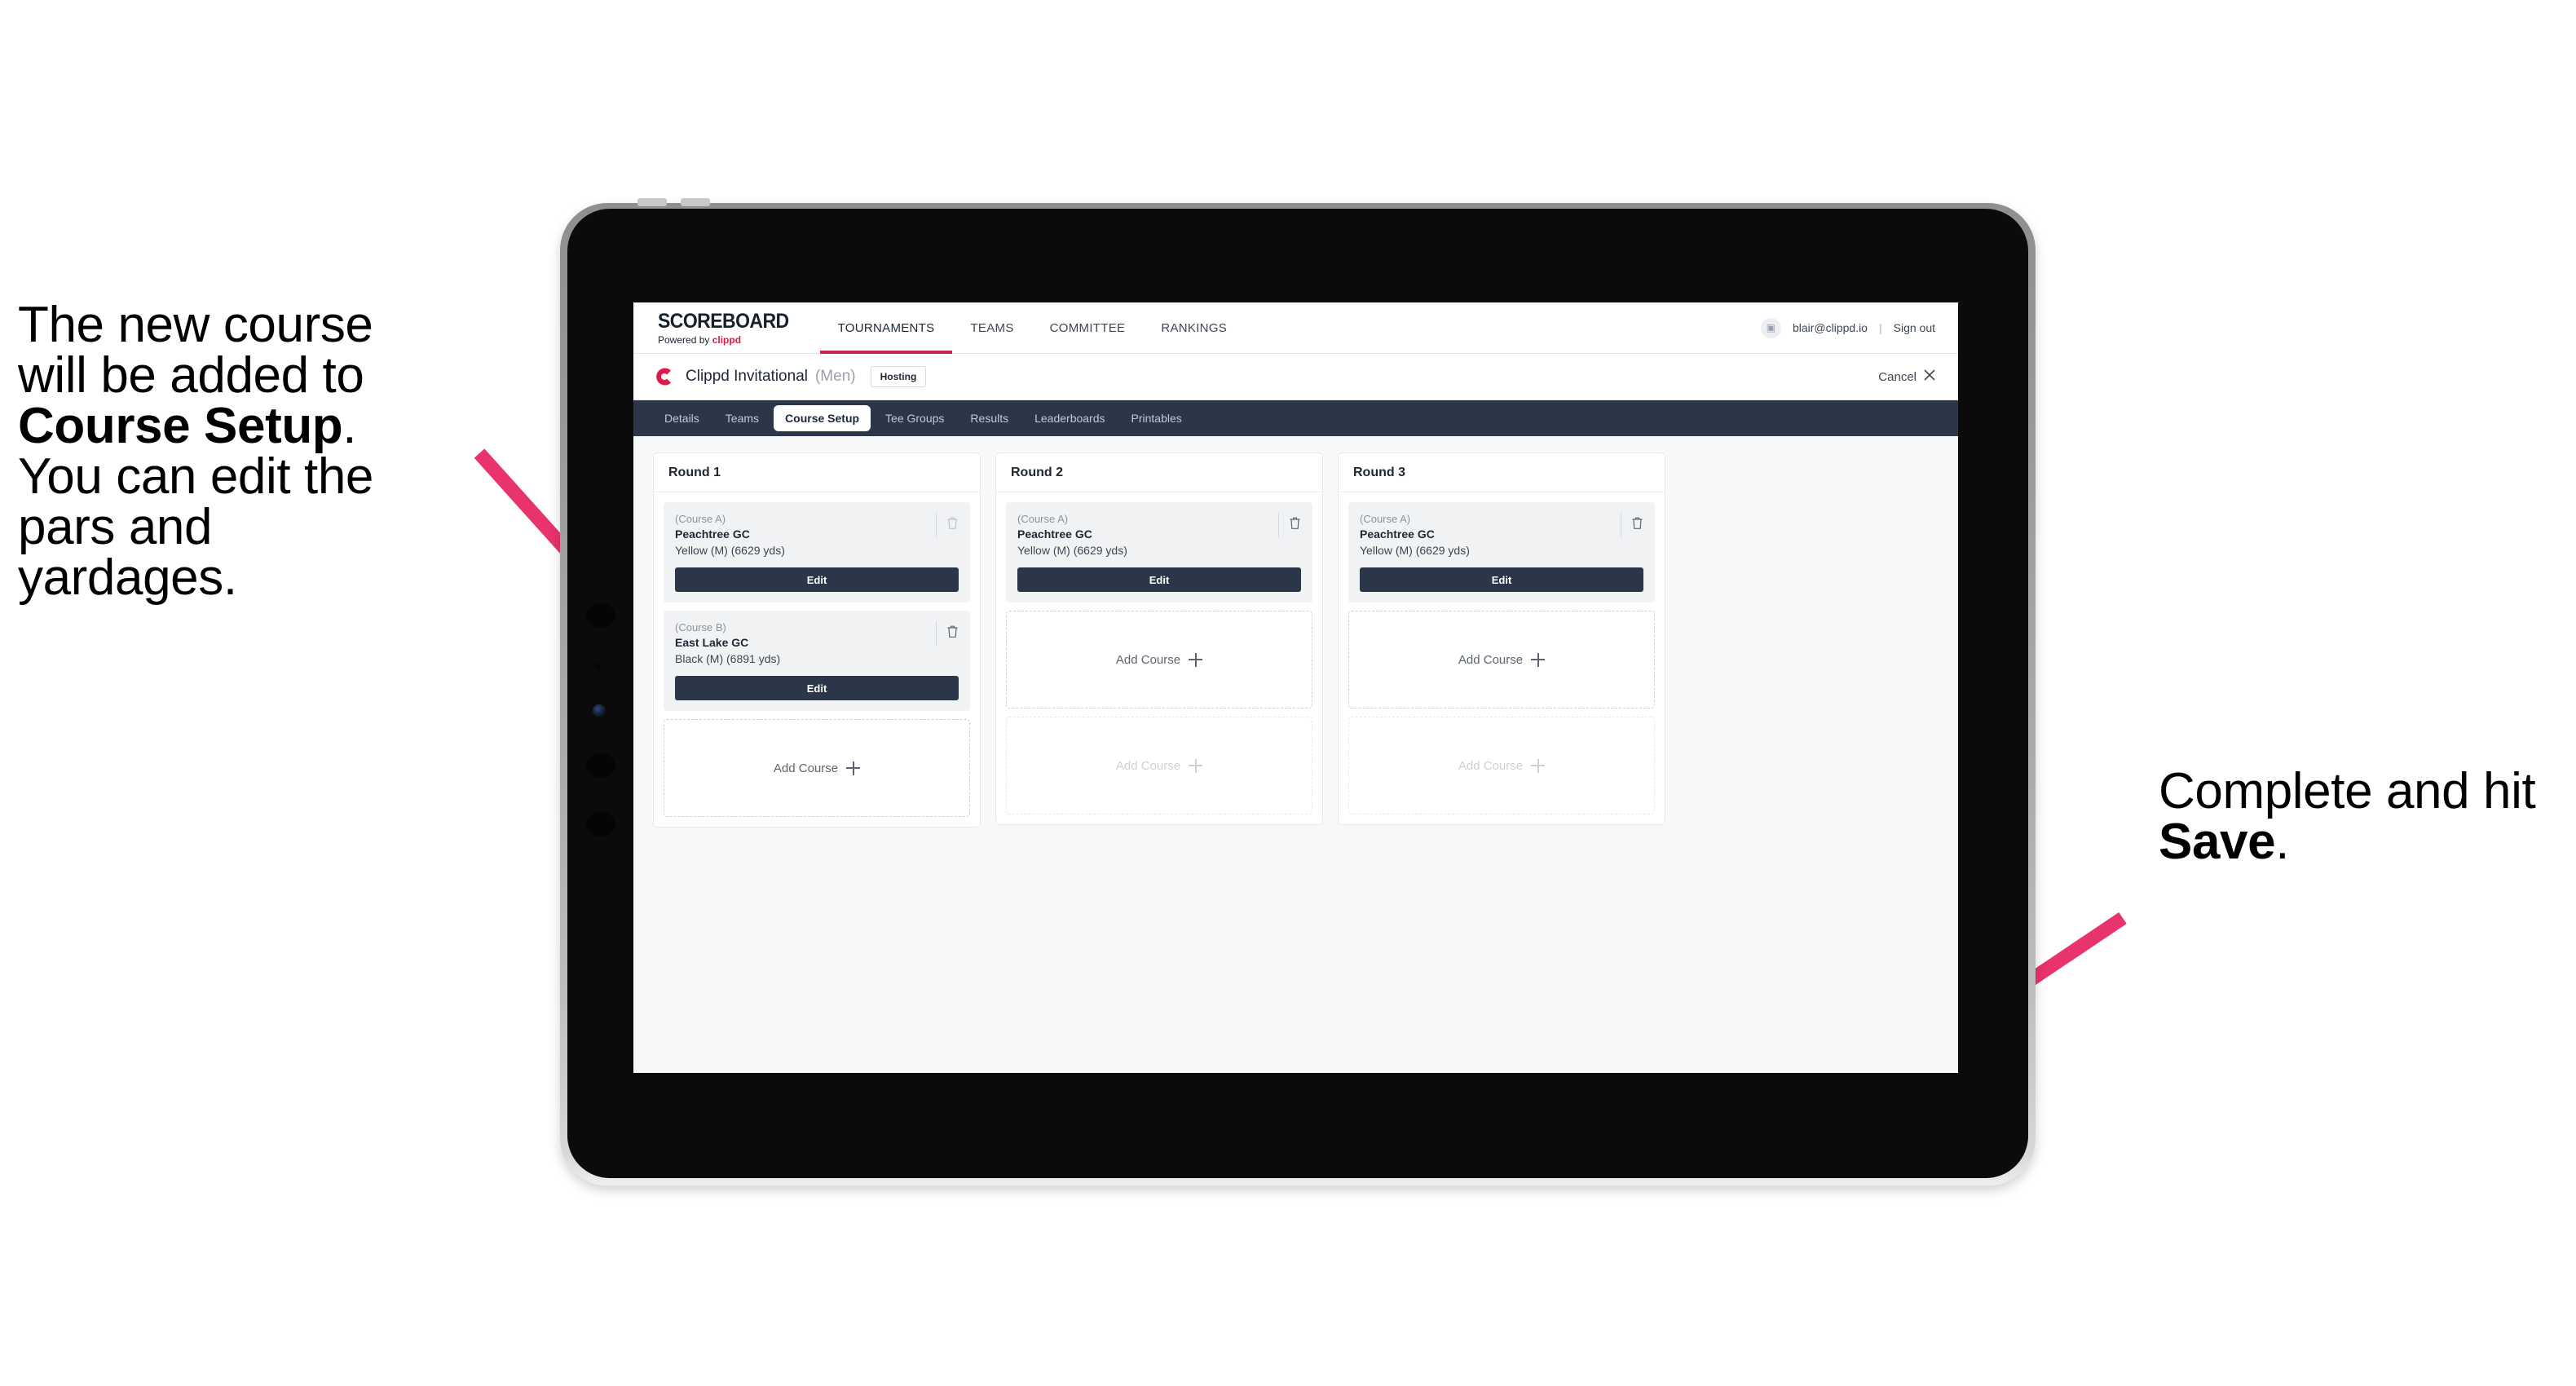 Image resolution: width=2576 pixels, height=1386 pixels. What do you see at coordinates (599, 711) in the screenshot?
I see `depth-sensor-icon` at bounding box center [599, 711].